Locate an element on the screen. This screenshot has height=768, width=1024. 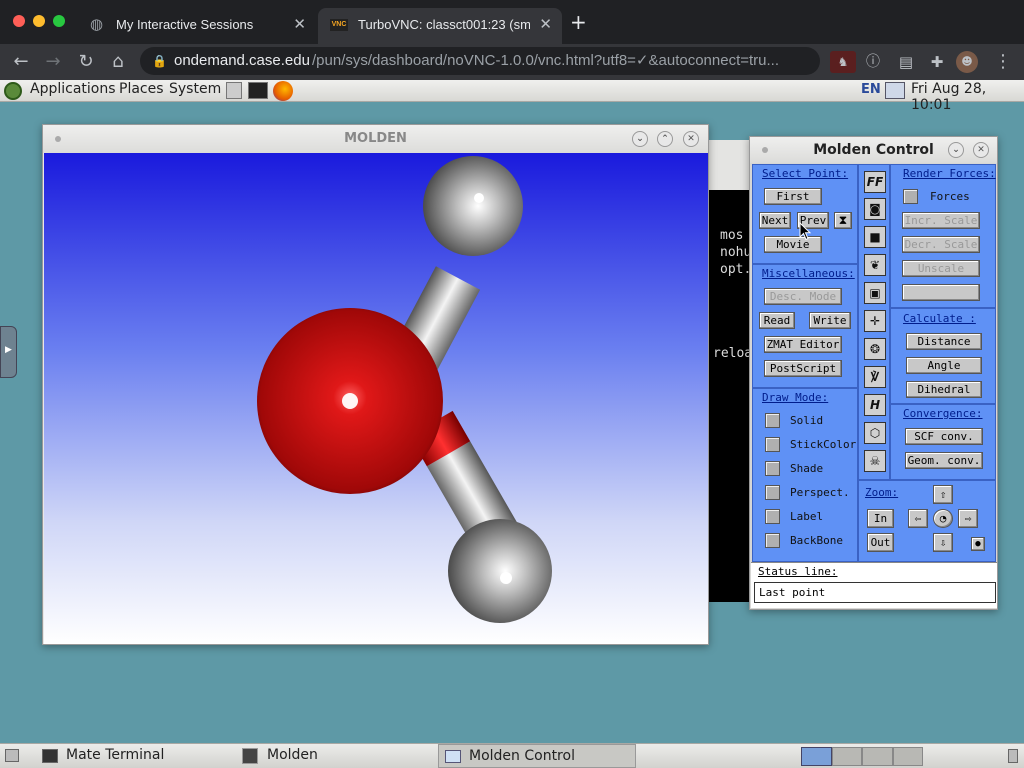
perspective-label: Perspect. is located at coordinates (820, 492).